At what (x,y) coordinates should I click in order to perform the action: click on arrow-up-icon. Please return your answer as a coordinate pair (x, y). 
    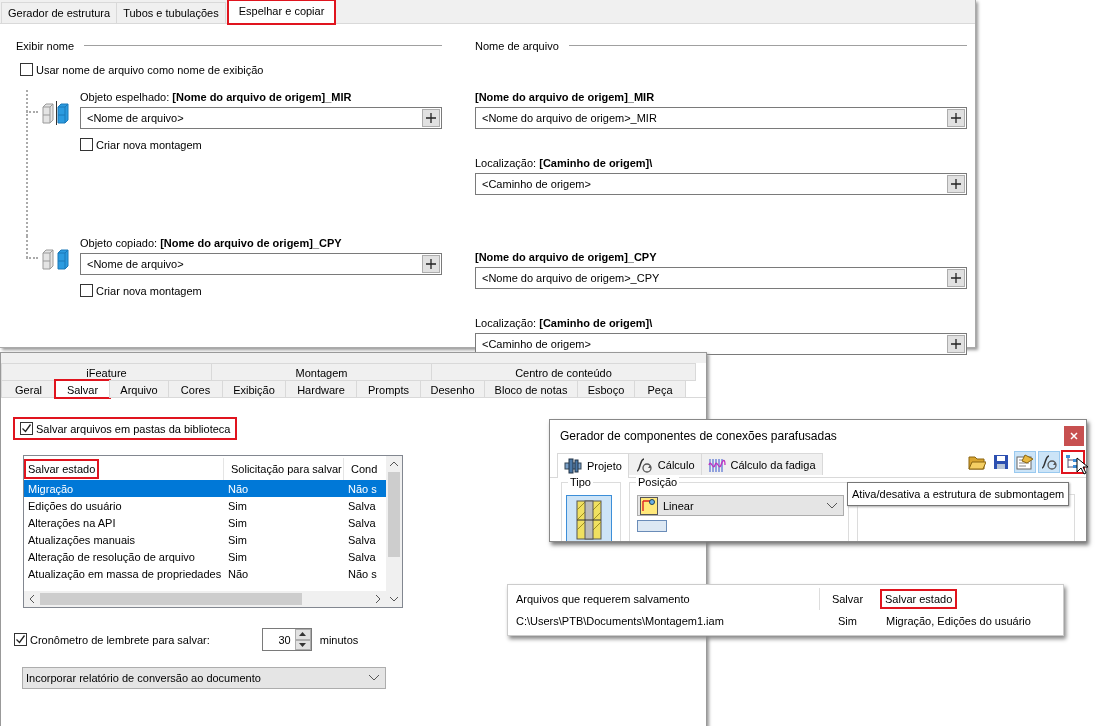
    Looking at the image, I should click on (303, 634).